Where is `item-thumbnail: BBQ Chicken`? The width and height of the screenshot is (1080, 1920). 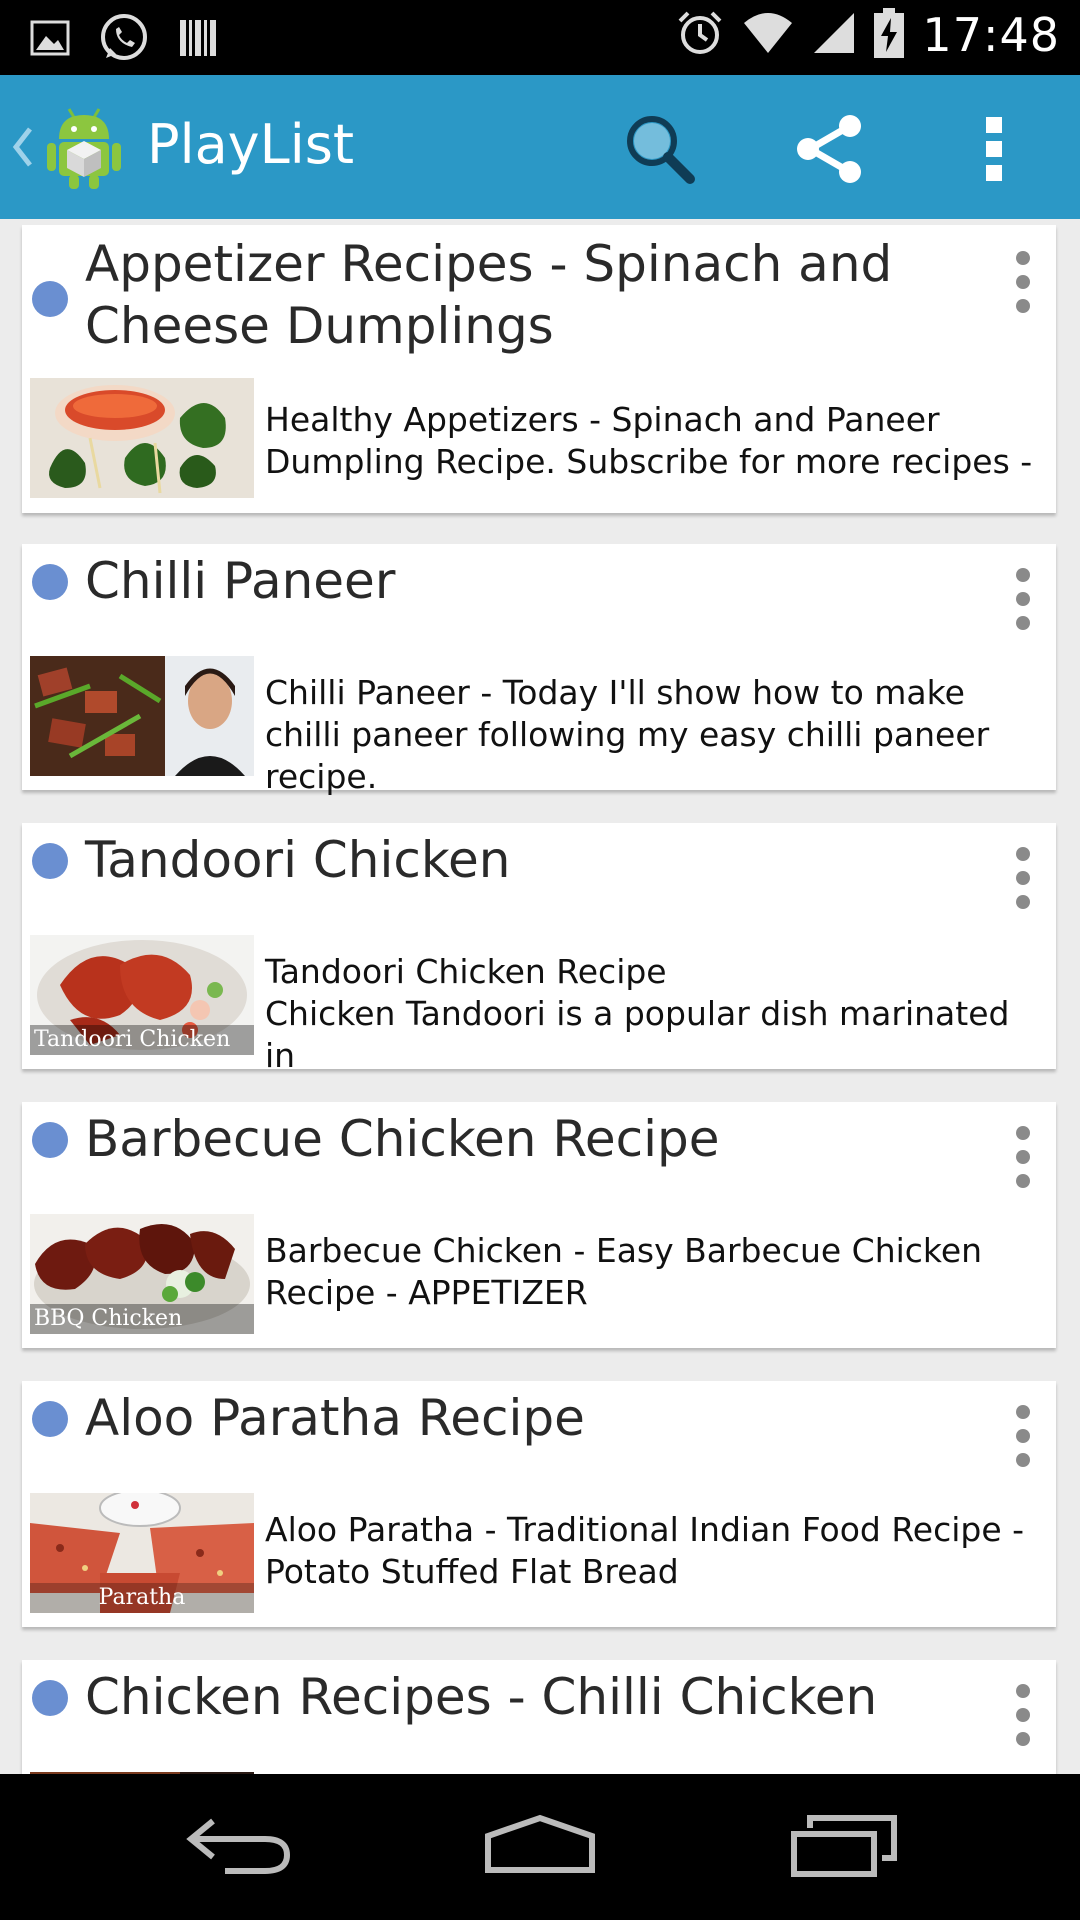 item-thumbnail: BBQ Chicken is located at coordinates (142, 1274).